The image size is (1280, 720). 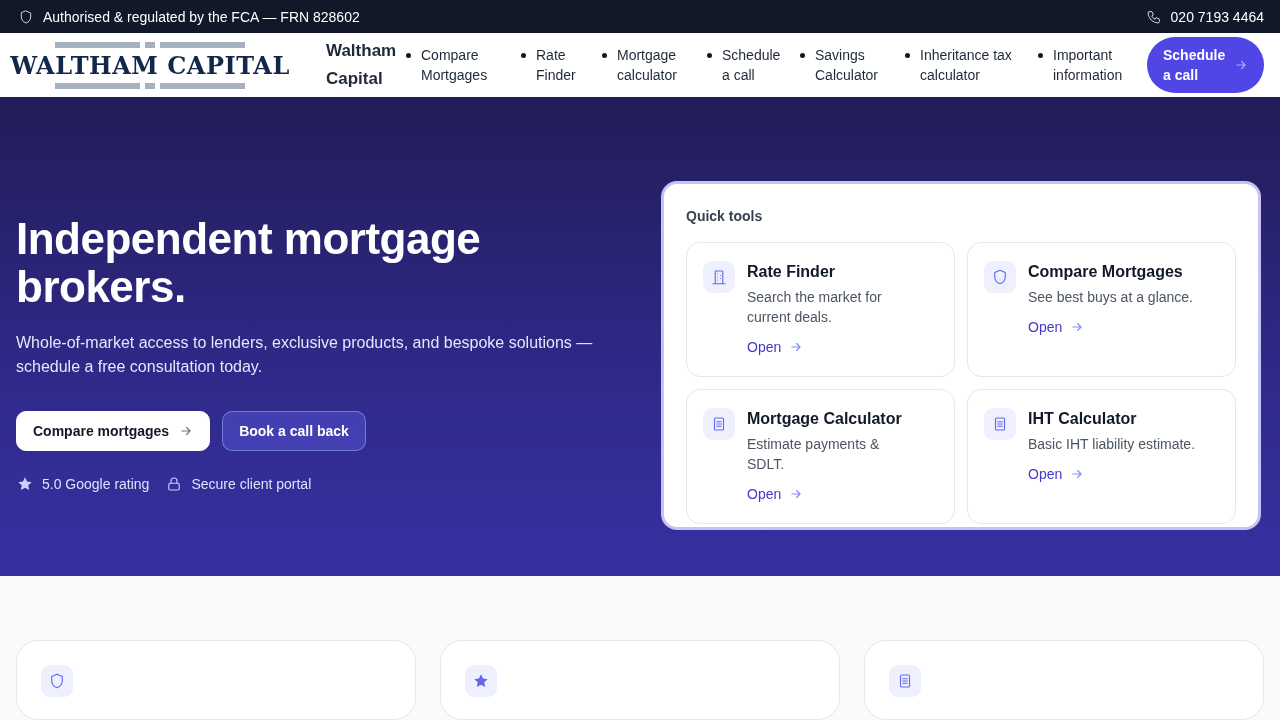 I want to click on tool-card: Mortgage Calculator Estimate payments & SDLT. Open, so click(x=820, y=456).